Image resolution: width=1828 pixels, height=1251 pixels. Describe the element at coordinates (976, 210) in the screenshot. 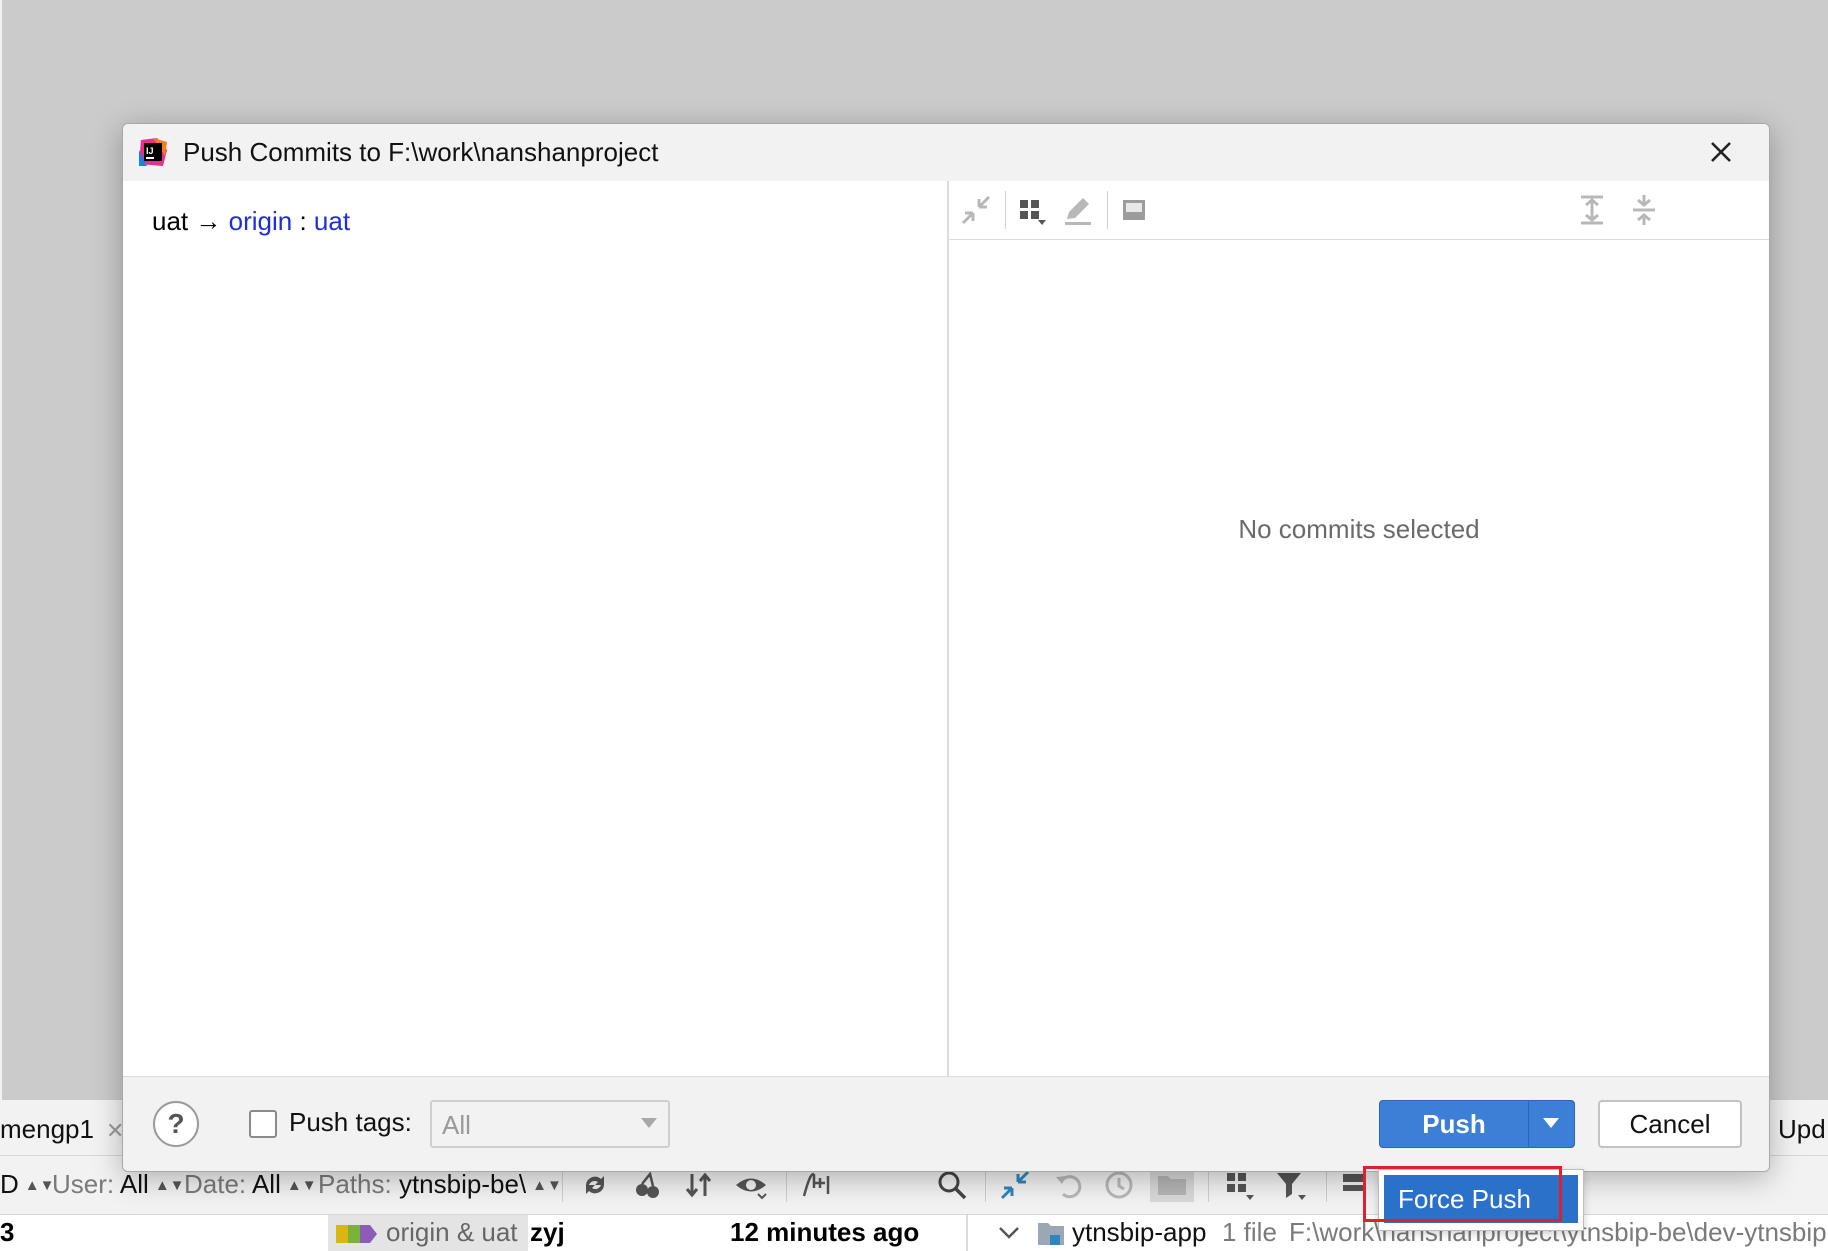

I see `collapse-icon` at that location.